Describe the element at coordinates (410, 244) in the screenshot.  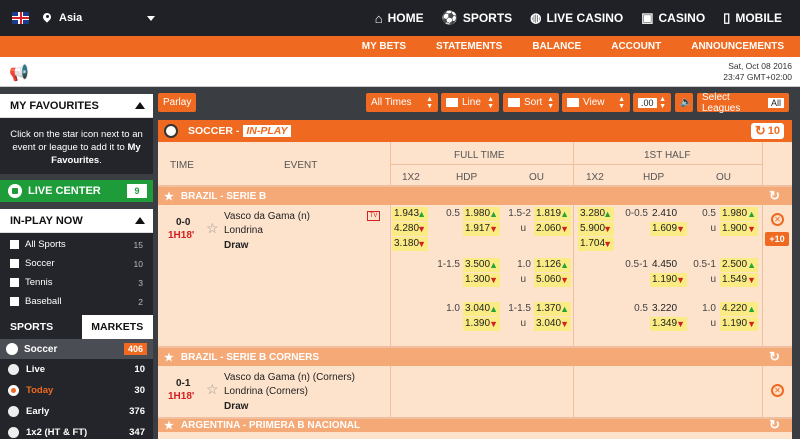
I see `odds-button: 3.180 ▼` at that location.